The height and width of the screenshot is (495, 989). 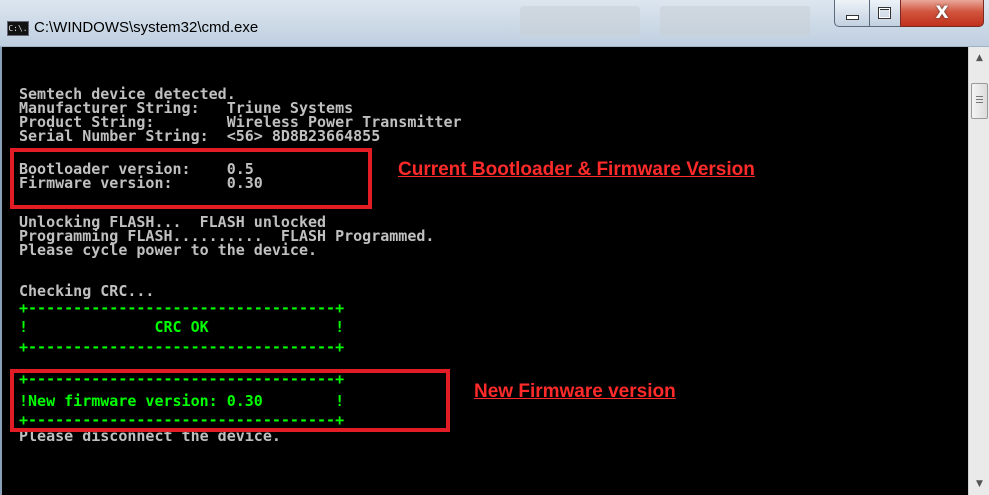 I want to click on maximize-button, so click(x=885, y=13).